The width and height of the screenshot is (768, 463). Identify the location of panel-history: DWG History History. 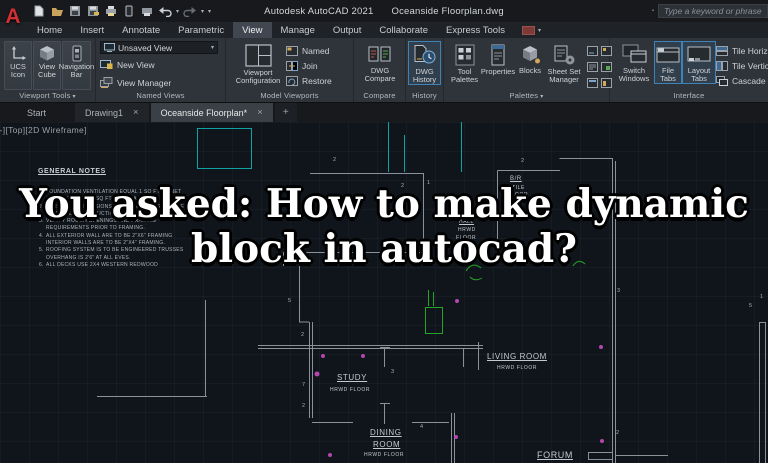
(425, 70).